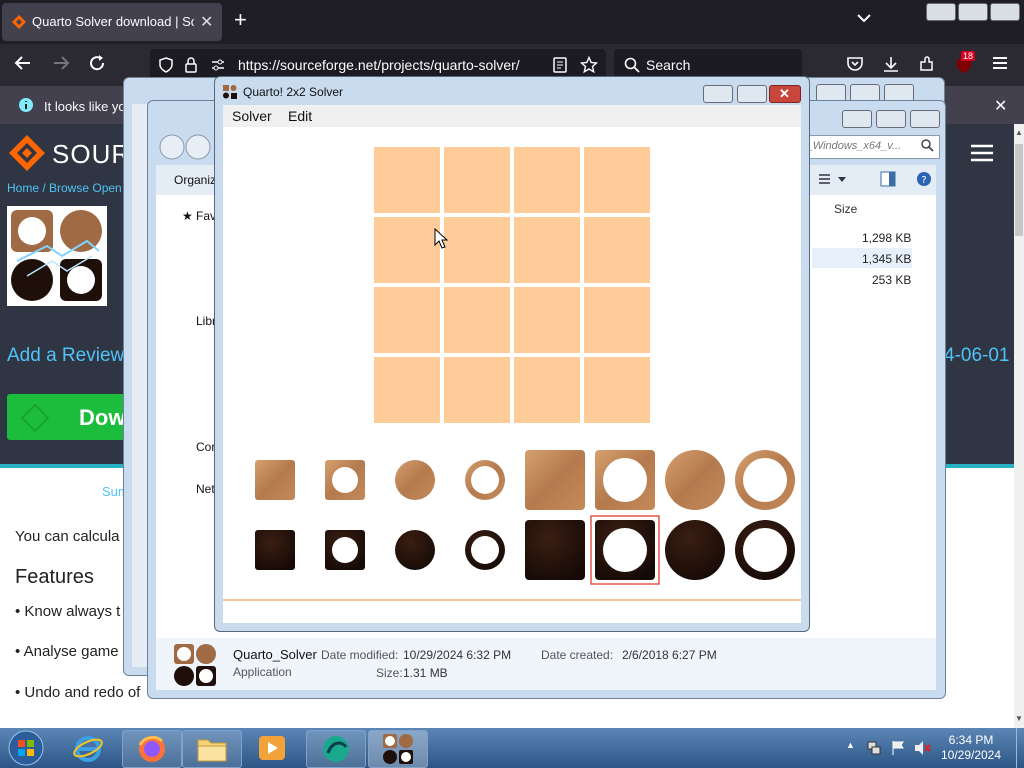 The image size is (1024, 768). Describe the element at coordinates (855, 64) in the screenshot. I see `pocket-icon` at that location.